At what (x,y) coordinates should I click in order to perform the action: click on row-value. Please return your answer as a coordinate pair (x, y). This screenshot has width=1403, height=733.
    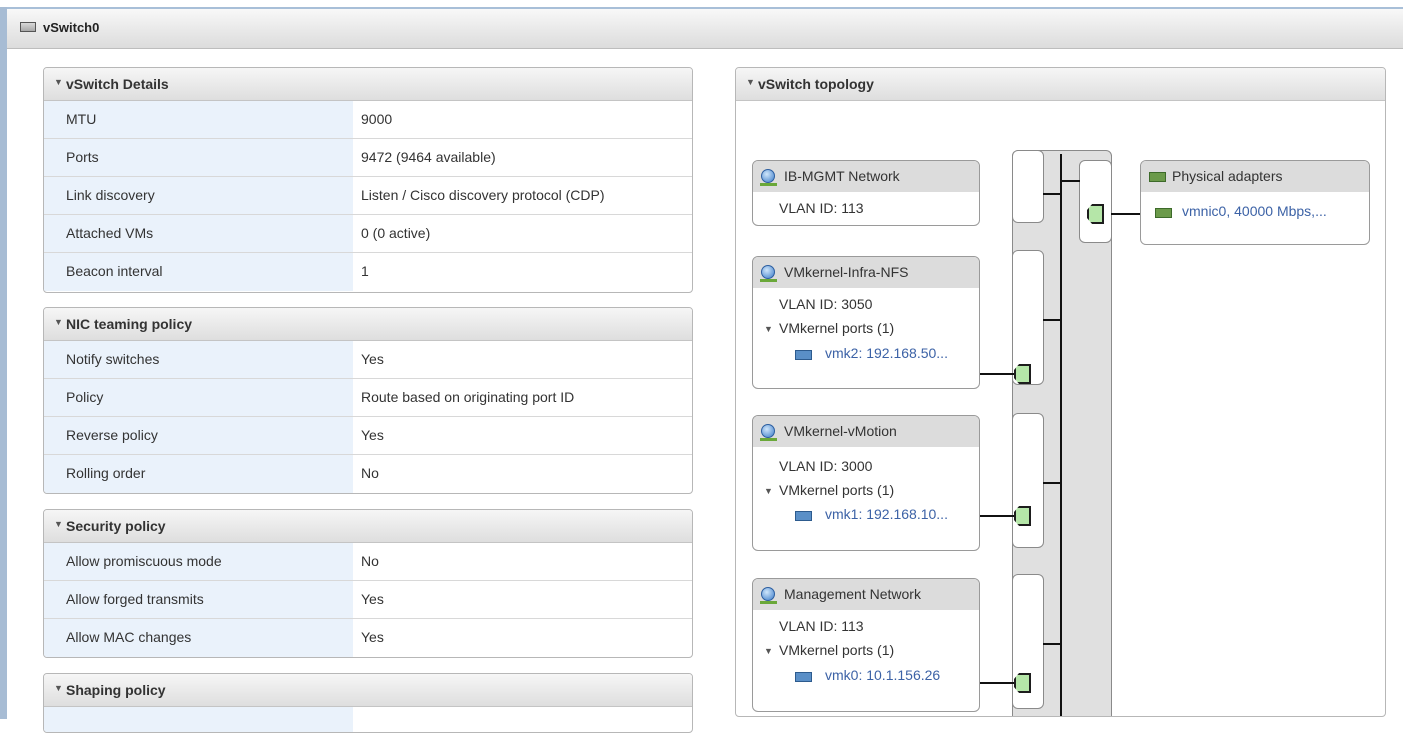
    Looking at the image, I should click on (522, 719).